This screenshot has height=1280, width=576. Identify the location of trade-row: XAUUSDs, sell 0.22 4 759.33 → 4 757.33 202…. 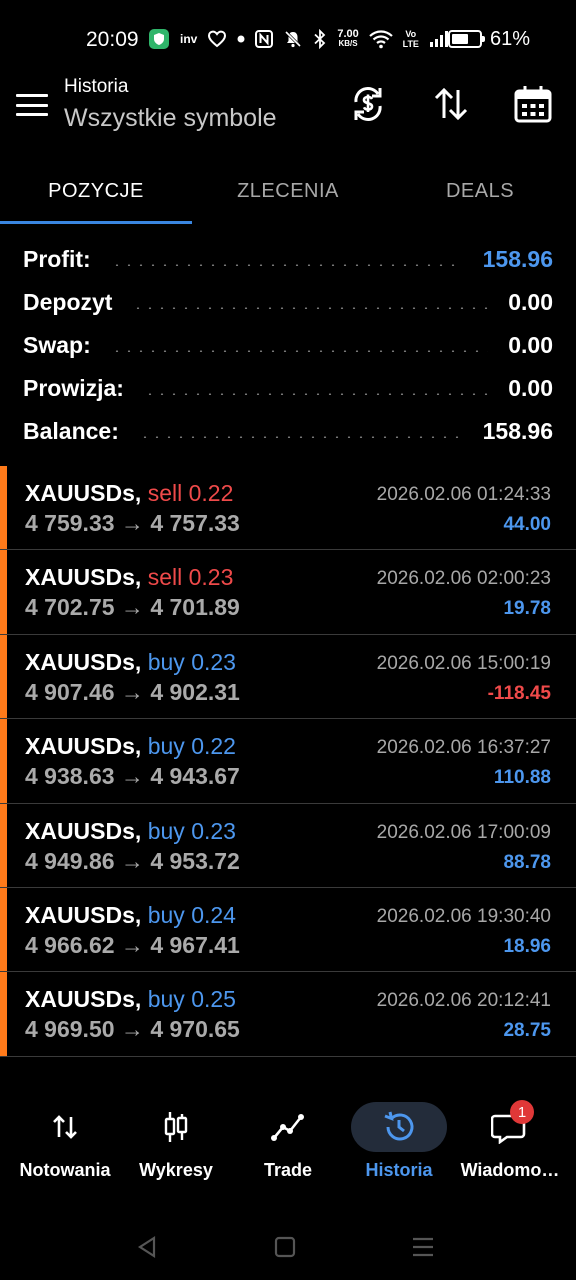
(288, 508).